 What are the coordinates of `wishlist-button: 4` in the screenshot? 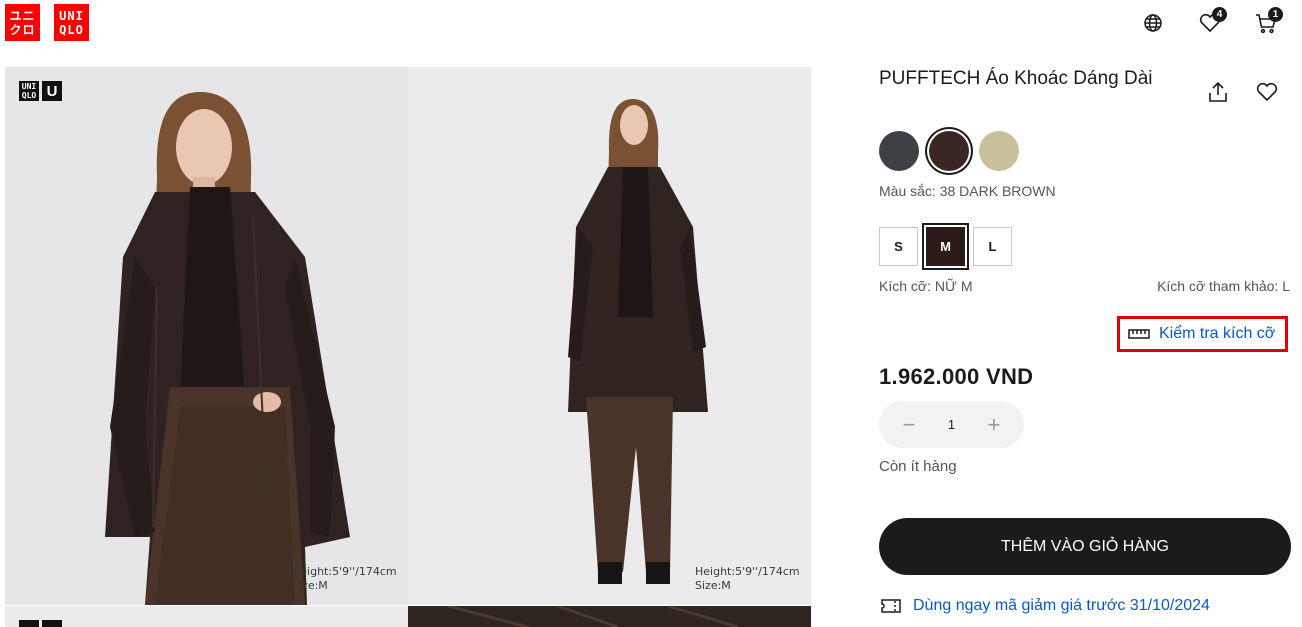 It's located at (1212, 21).